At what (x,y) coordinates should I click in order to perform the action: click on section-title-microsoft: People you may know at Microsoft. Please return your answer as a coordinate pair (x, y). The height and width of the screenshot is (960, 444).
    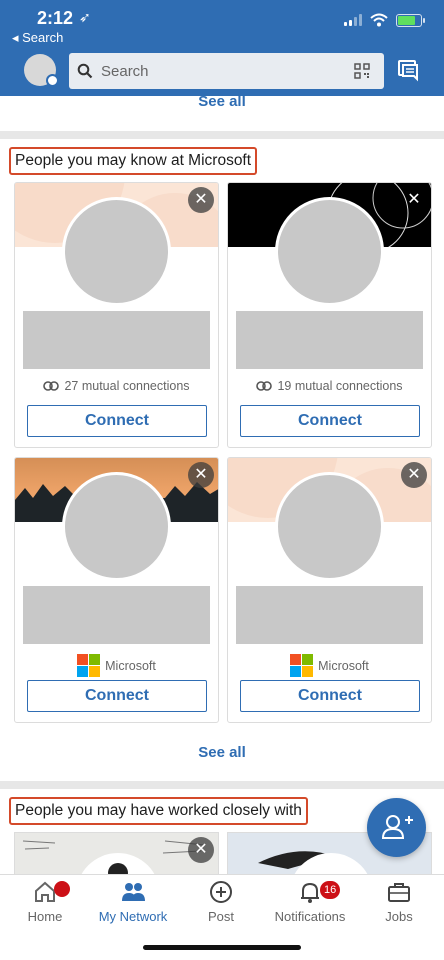
    Looking at the image, I should click on (133, 161).